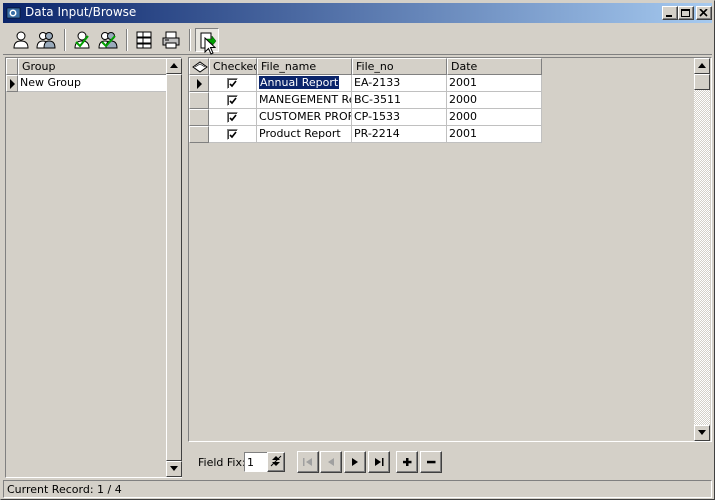 Image resolution: width=715 pixels, height=500 pixels. What do you see at coordinates (399, 117) in the screenshot?
I see `file-no-cell: CP-1533` at bounding box center [399, 117].